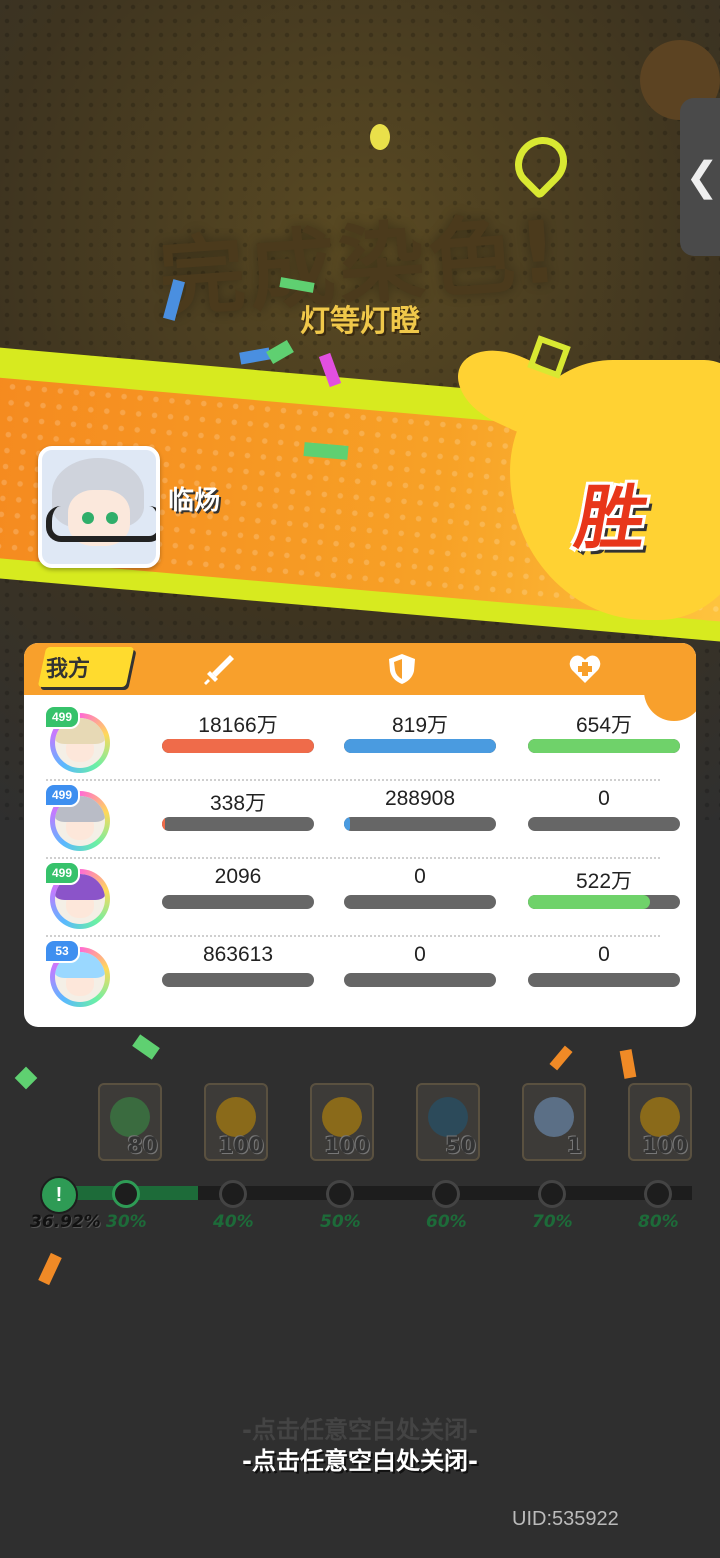 This screenshot has height=1558, width=720. What do you see at coordinates (59, 1195) in the screenshot?
I see `current-progress-flag-icon: !` at bounding box center [59, 1195].